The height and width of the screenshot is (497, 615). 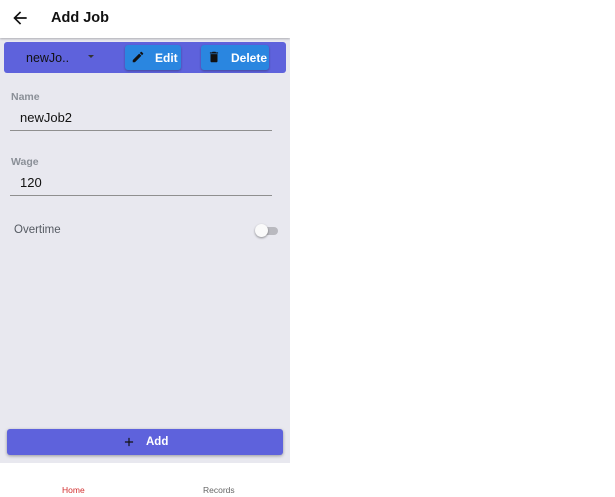 I want to click on wage-input, so click(x=141, y=183).